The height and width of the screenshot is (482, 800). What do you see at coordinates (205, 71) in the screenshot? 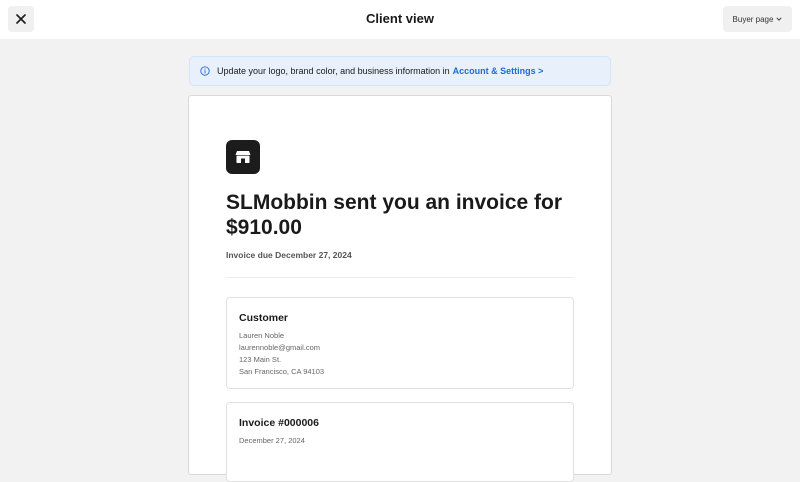
I see `info-icon` at bounding box center [205, 71].